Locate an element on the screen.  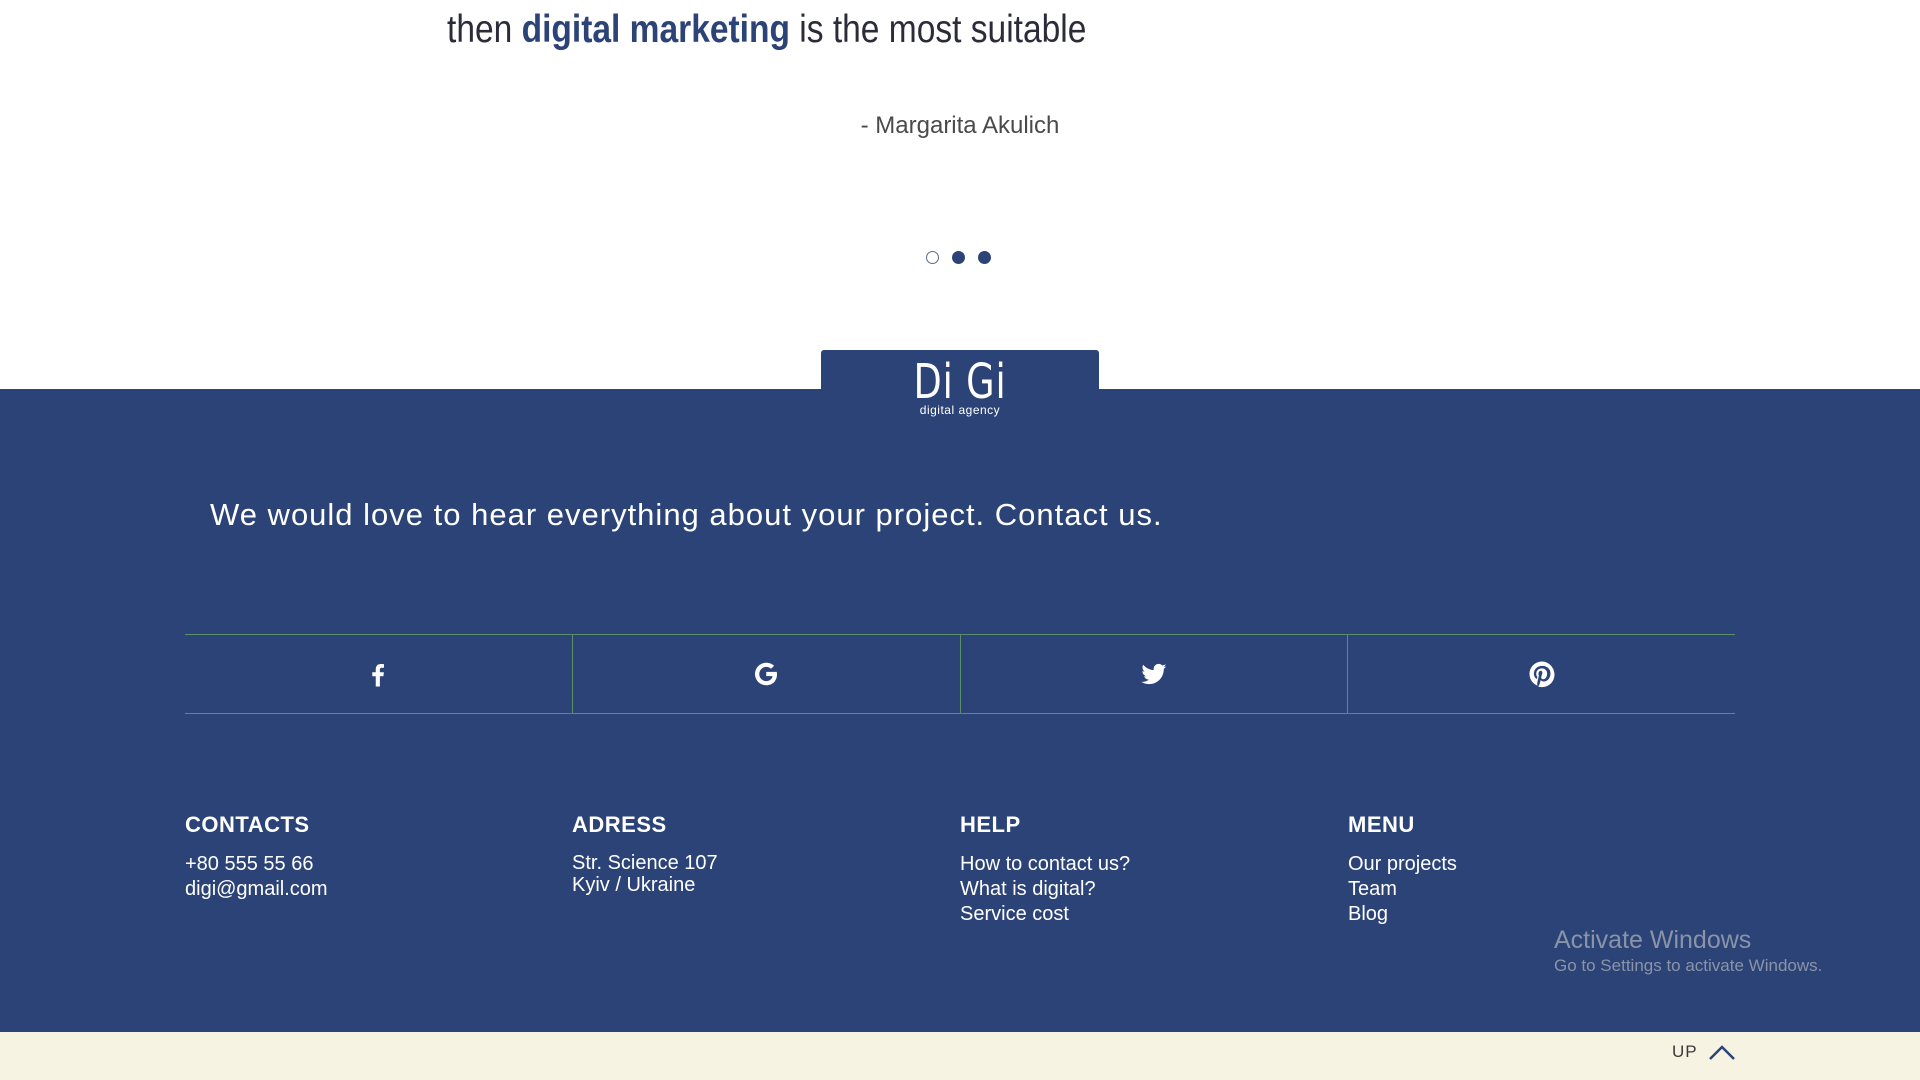
menu-link-team: Team is located at coordinates (1402, 889).